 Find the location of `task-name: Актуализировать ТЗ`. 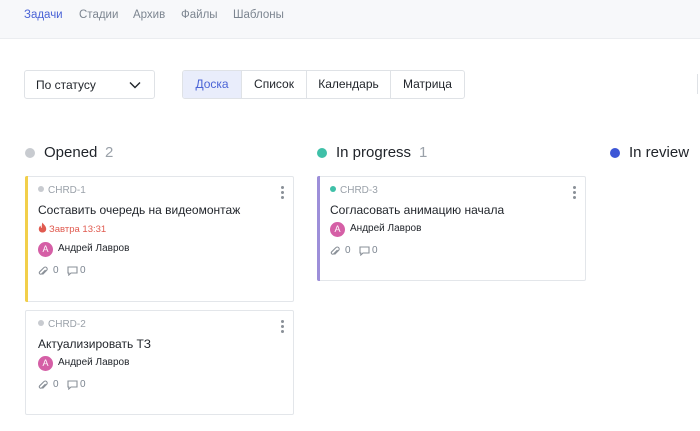

task-name: Актуализировать ТЗ is located at coordinates (94, 344).